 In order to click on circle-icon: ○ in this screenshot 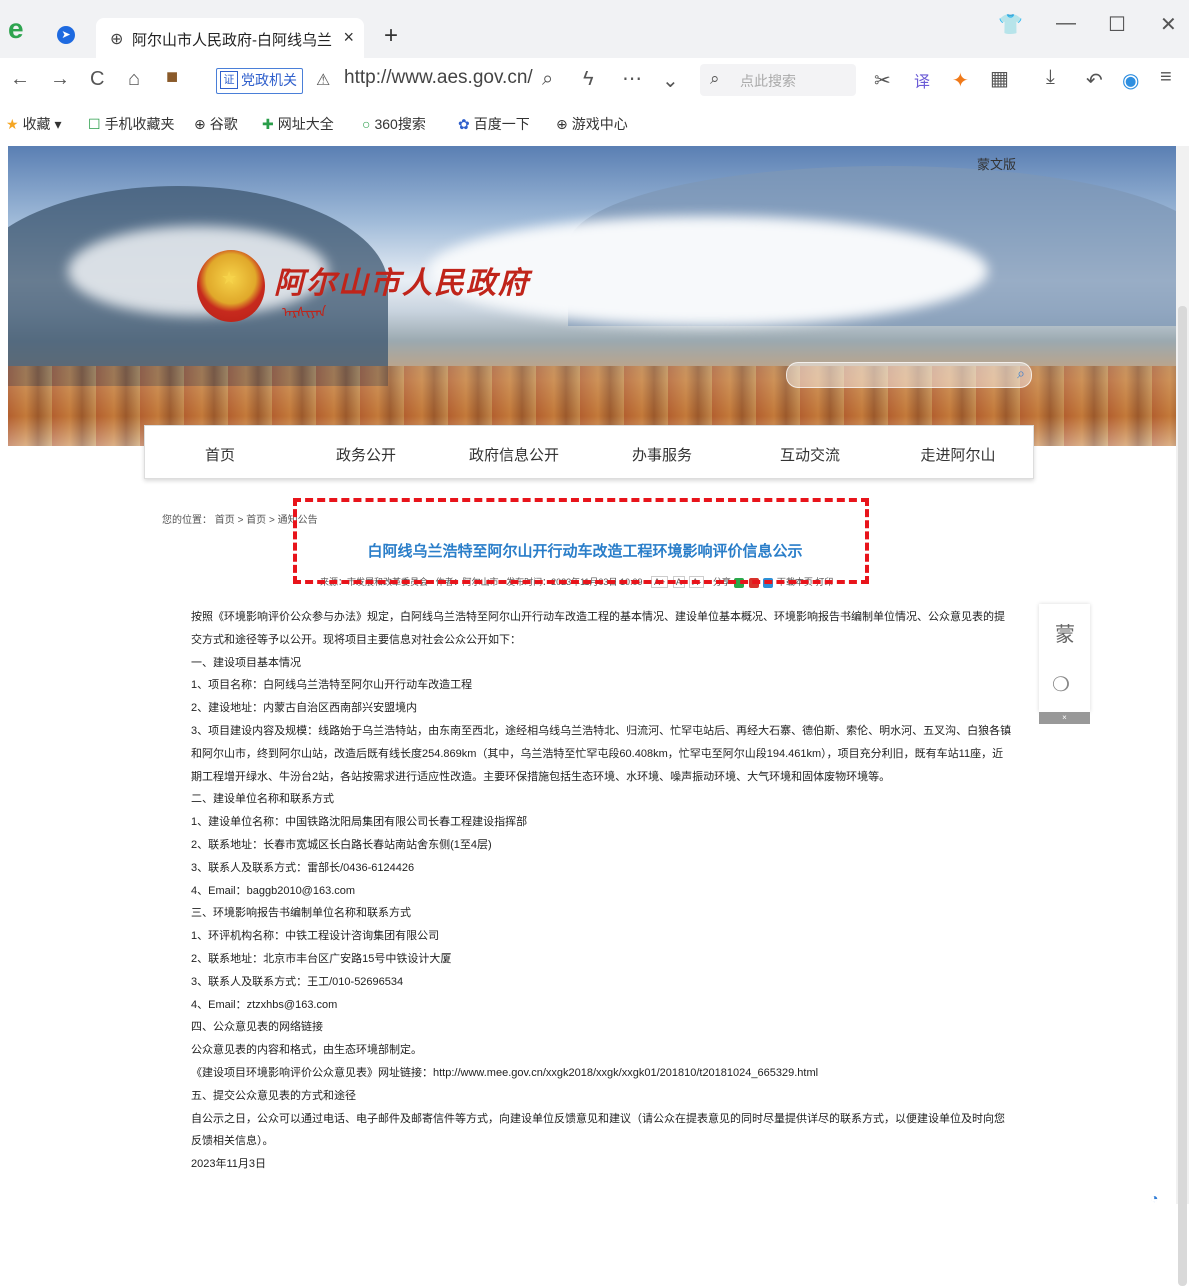, I will do `click(366, 124)`.